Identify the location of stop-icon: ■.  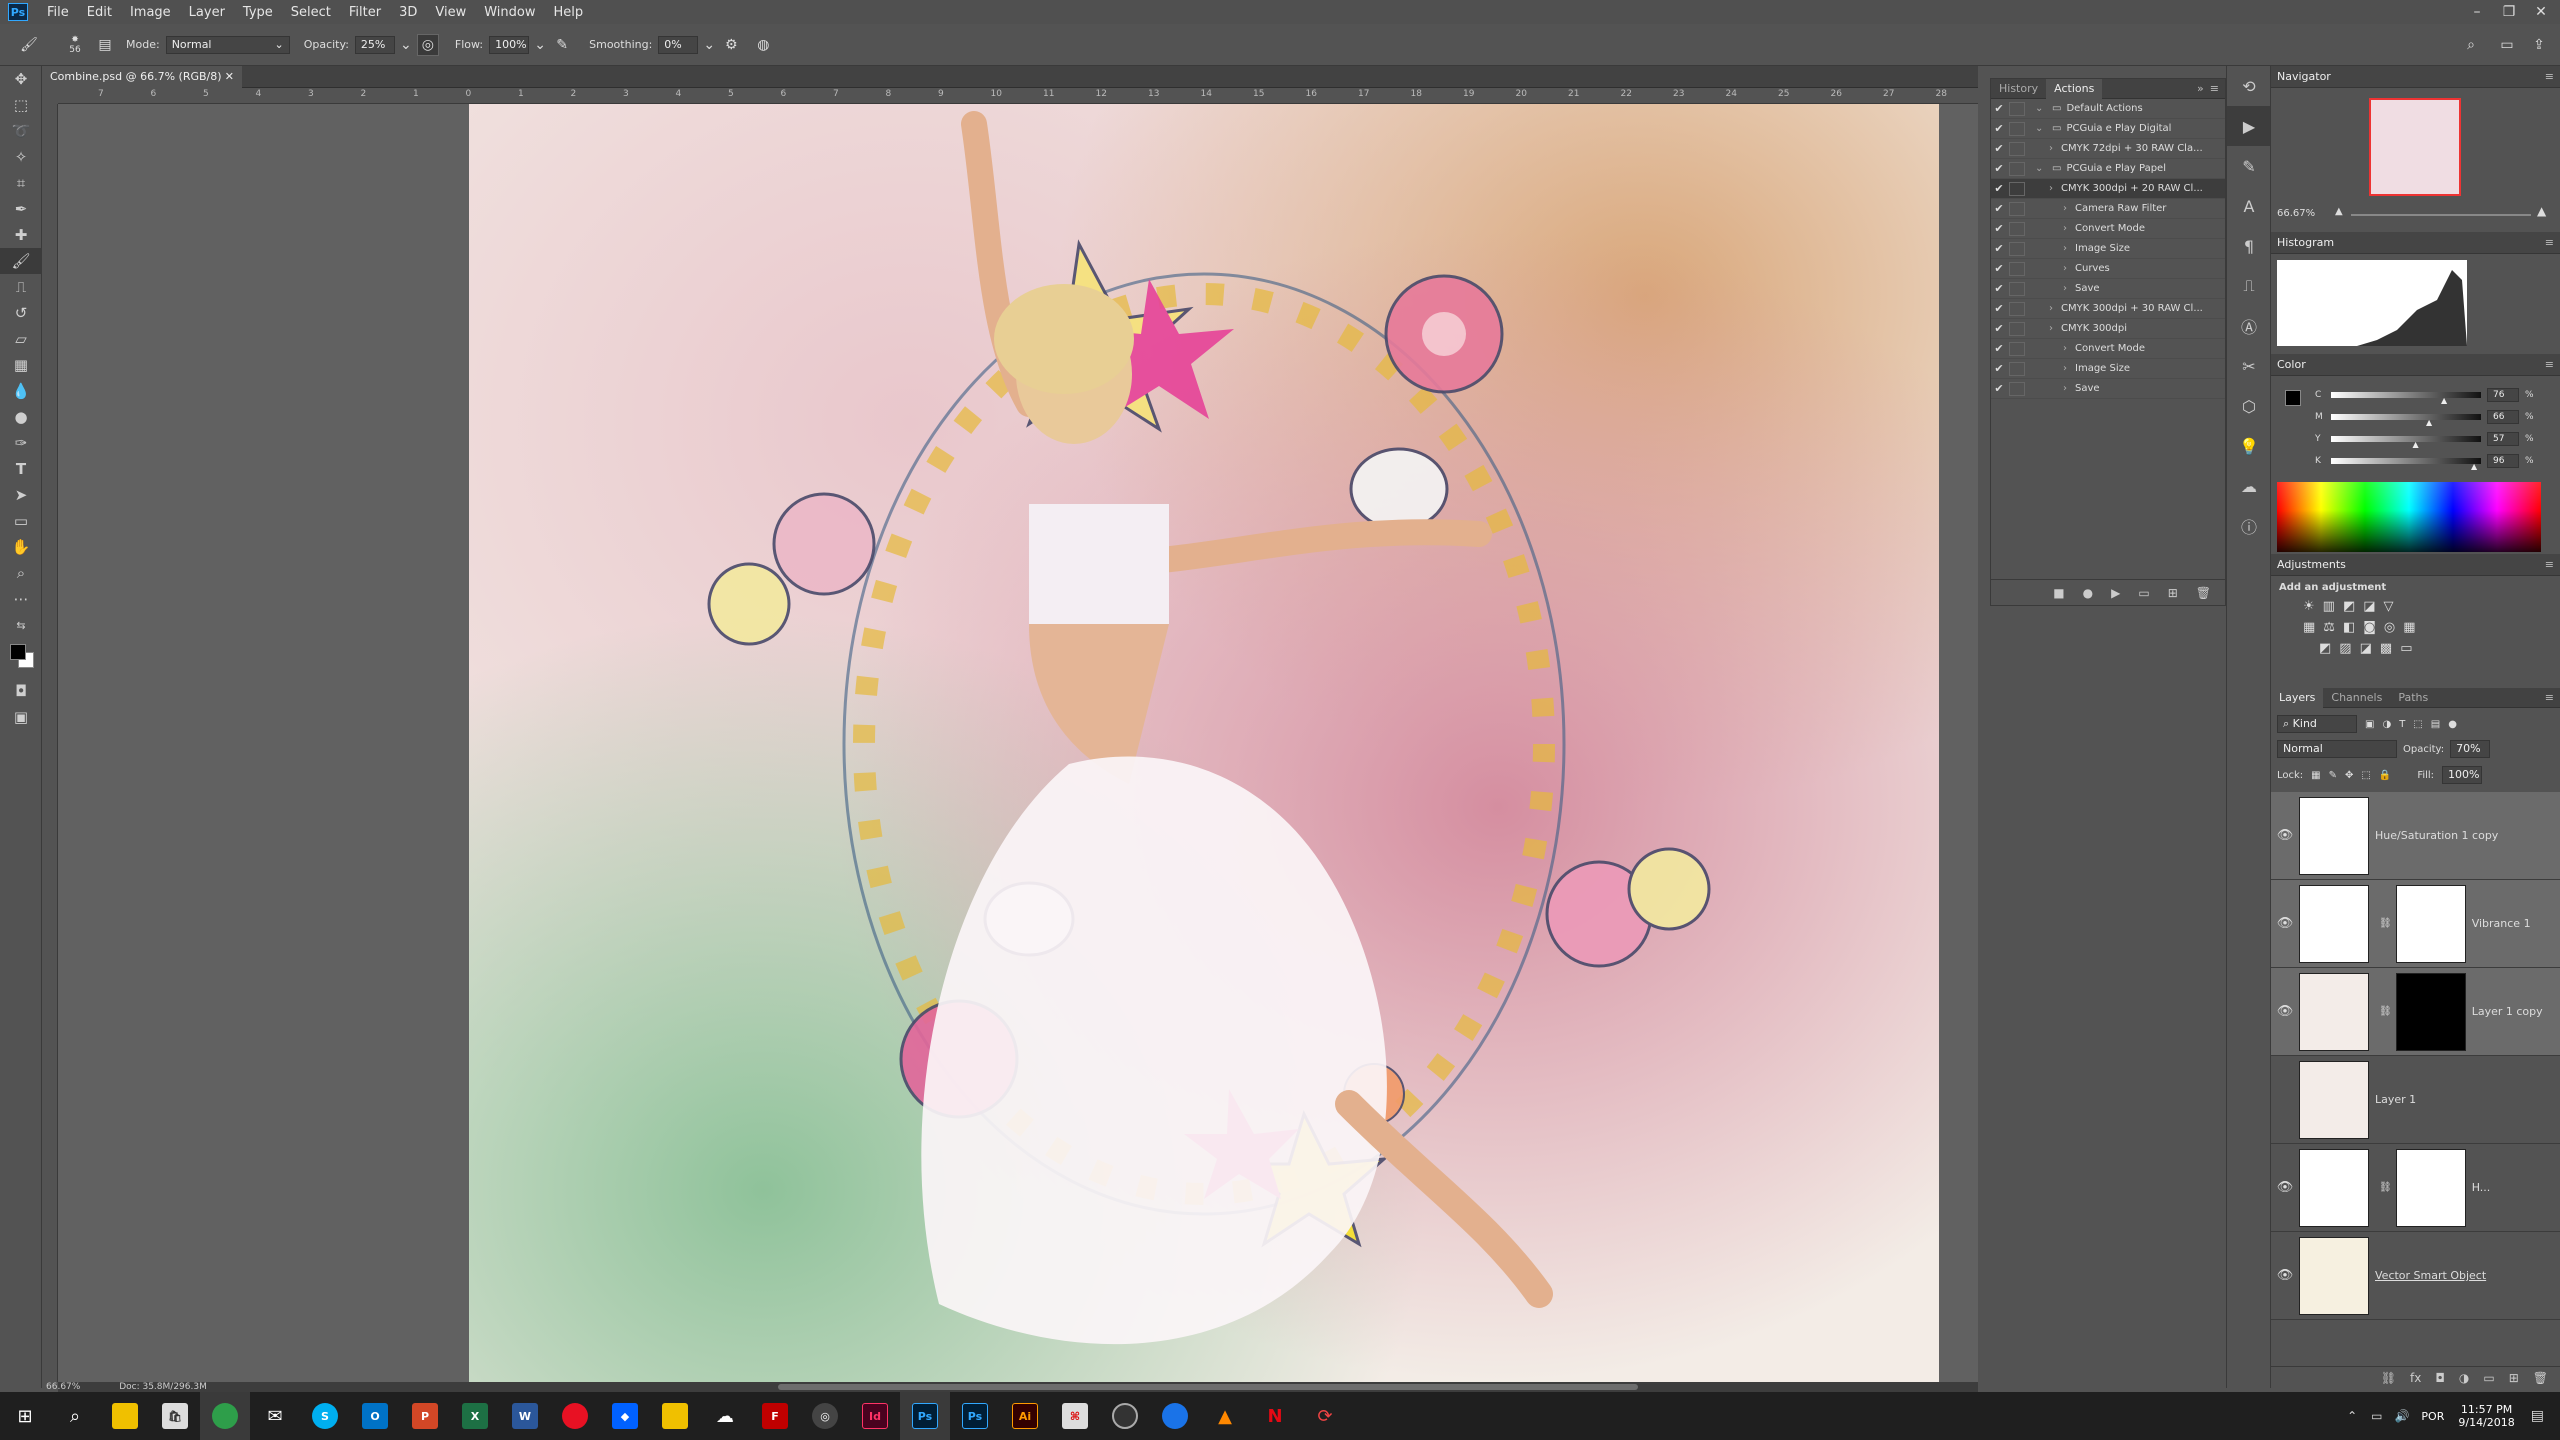
(2058, 593).